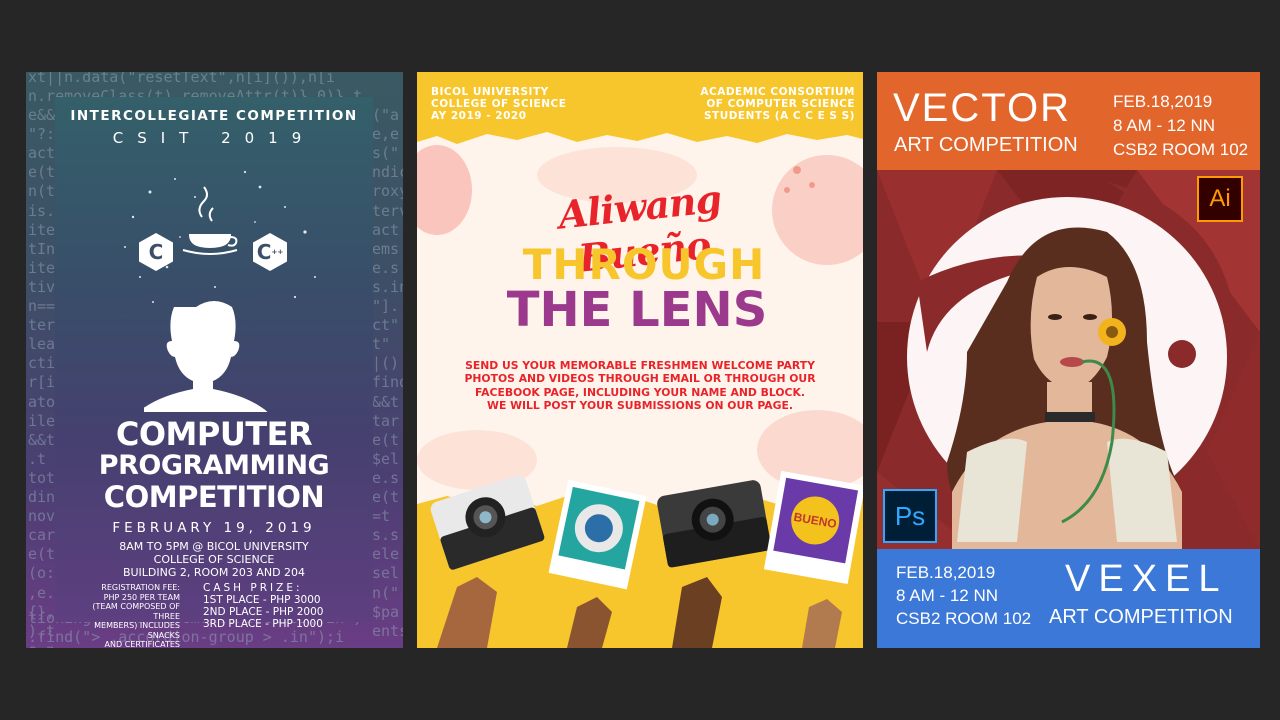 This screenshot has width=1280, height=720. Describe the element at coordinates (42, 363) in the screenshot. I see `code-line: cti` at that location.